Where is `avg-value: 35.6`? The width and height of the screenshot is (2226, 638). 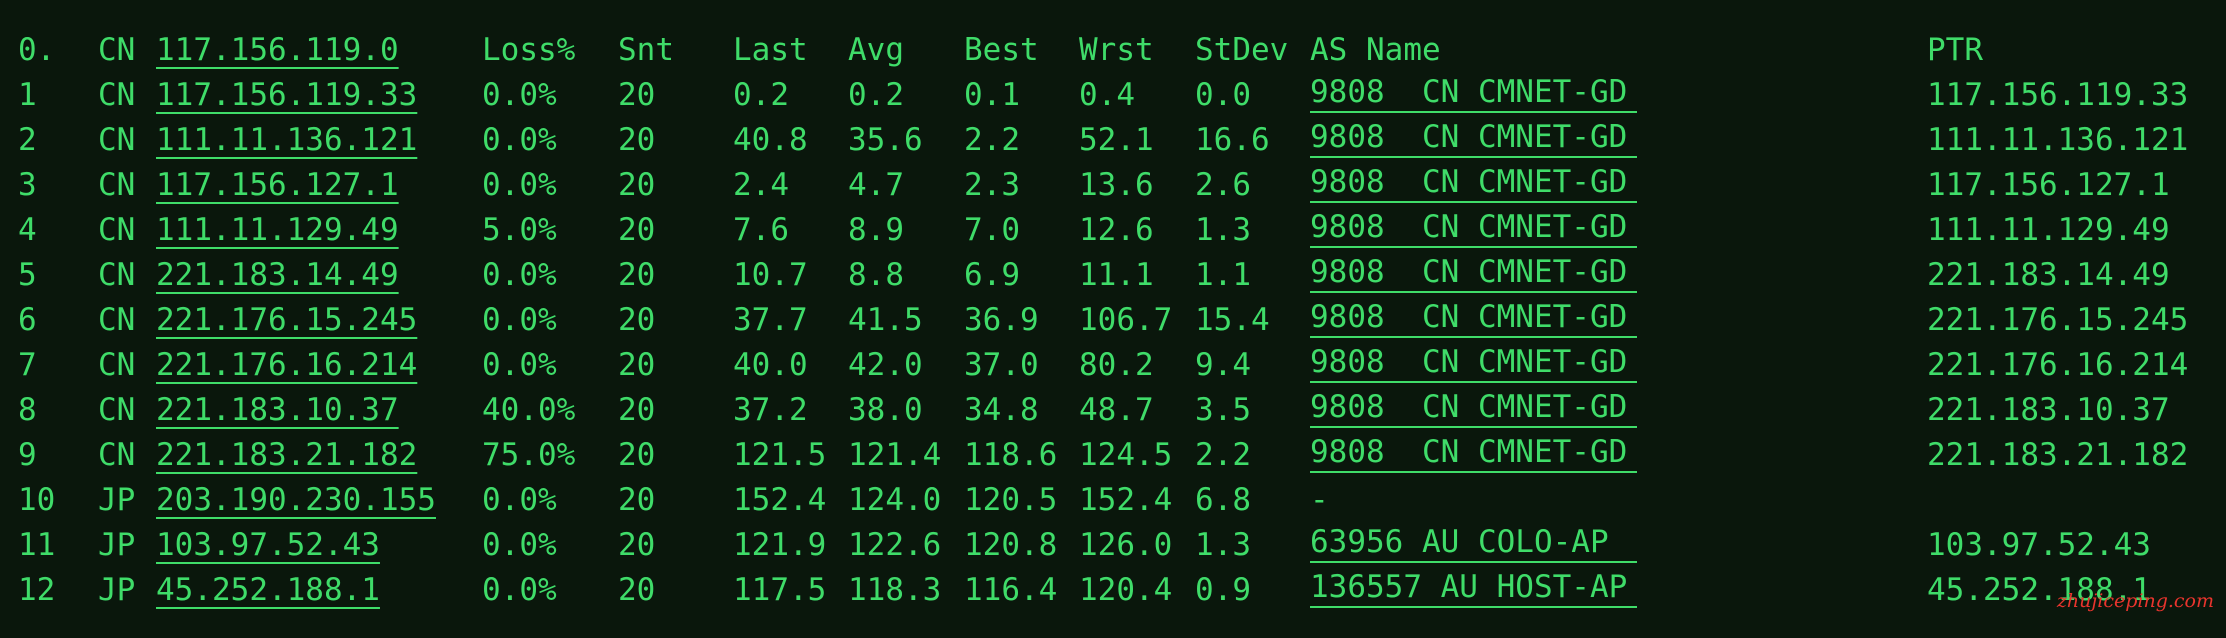 avg-value: 35.6 is located at coordinates (885, 140).